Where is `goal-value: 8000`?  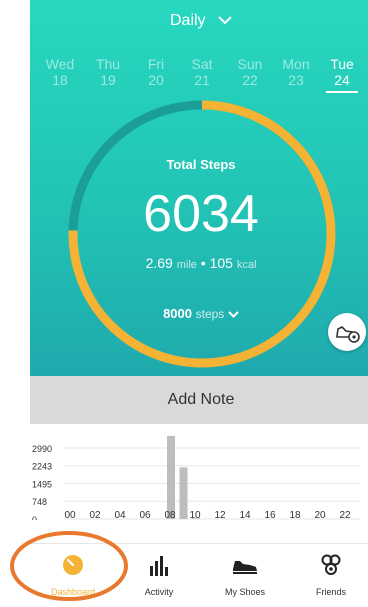 goal-value: 8000 is located at coordinates (177, 313).